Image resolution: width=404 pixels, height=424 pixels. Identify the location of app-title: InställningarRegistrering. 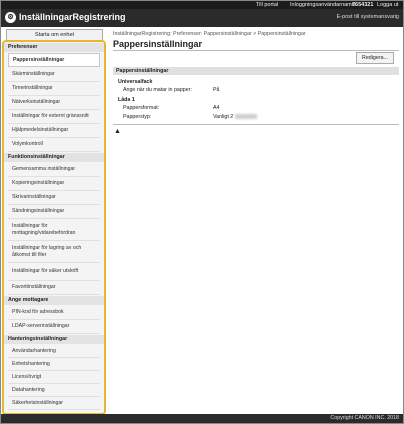
(72, 17).